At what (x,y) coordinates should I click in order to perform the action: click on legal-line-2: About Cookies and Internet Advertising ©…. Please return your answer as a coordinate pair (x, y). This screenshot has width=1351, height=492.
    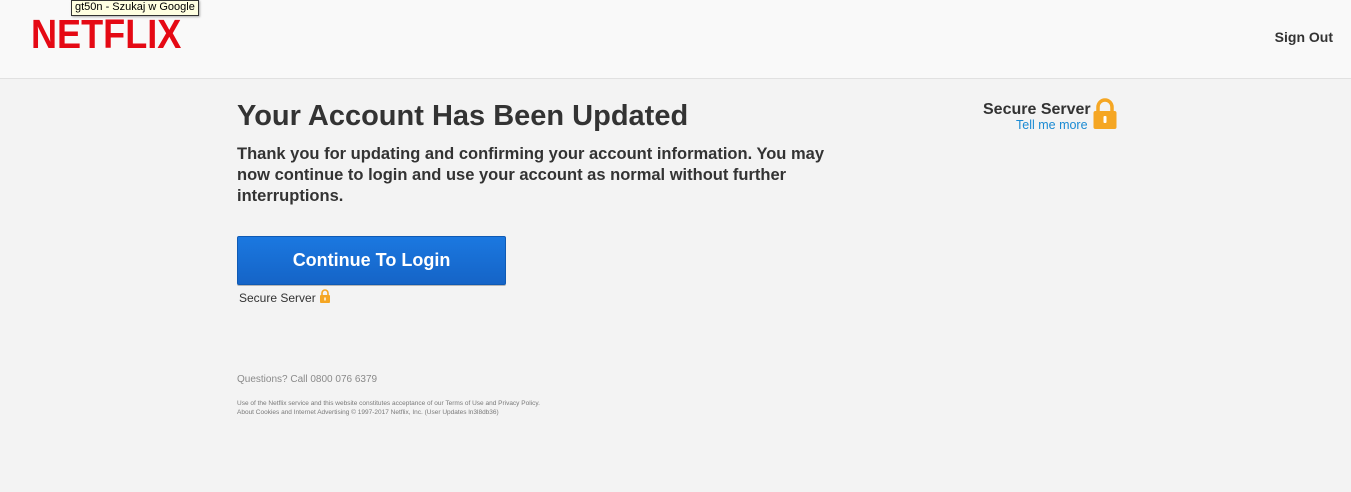
    Looking at the image, I should click on (368, 412).